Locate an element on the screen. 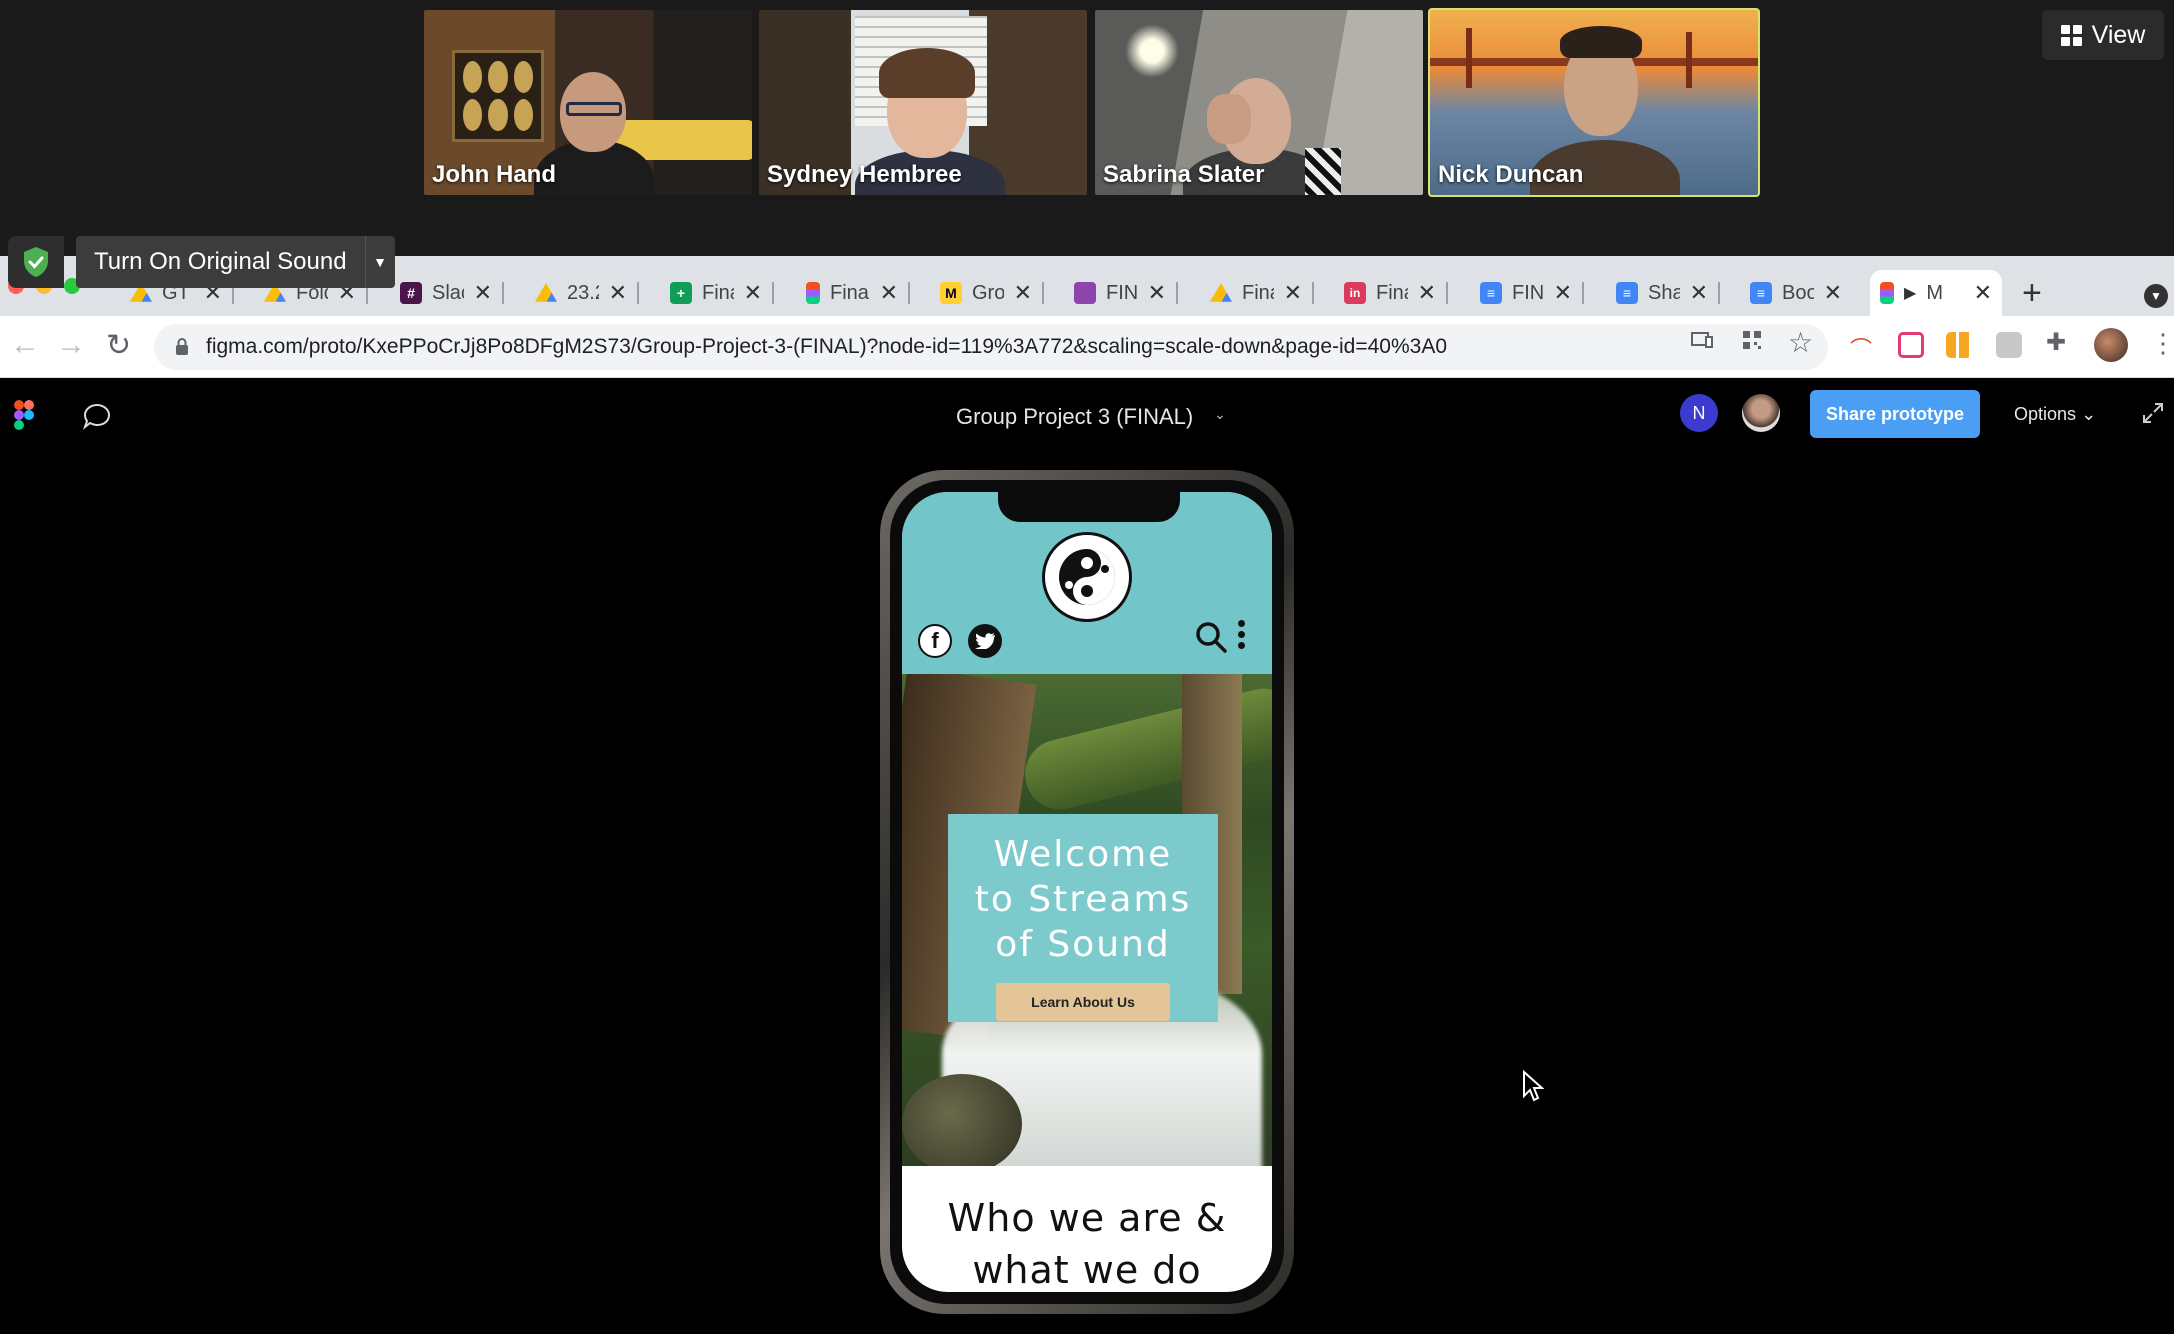  reload-icon: ↻ is located at coordinates (118, 345).